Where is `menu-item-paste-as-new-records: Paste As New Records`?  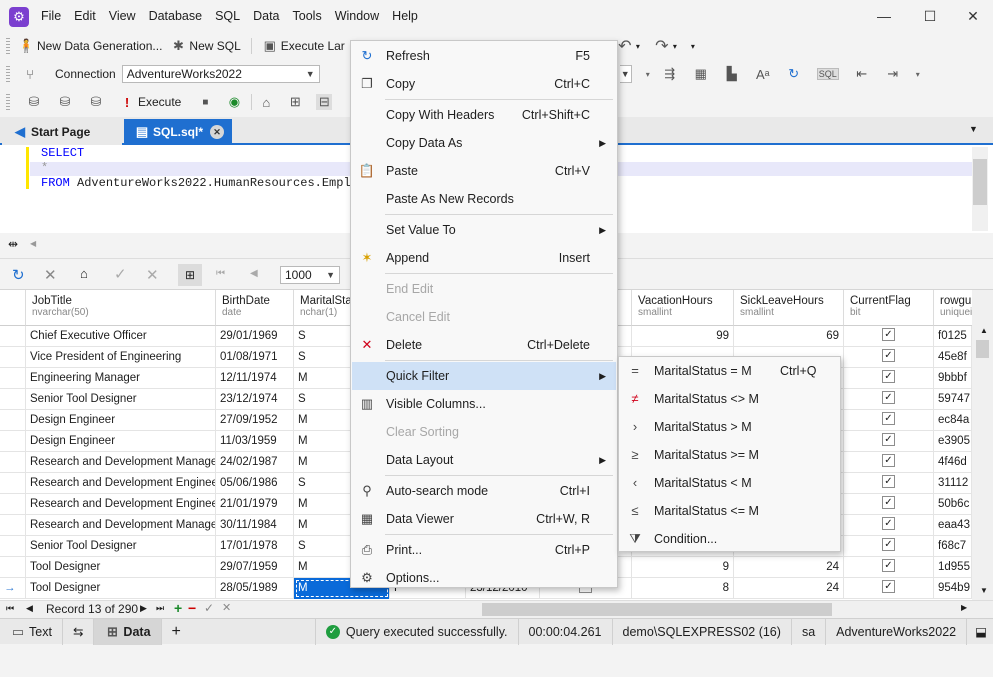
menu-item-paste-as-new-records: Paste As New Records is located at coordinates (484, 199).